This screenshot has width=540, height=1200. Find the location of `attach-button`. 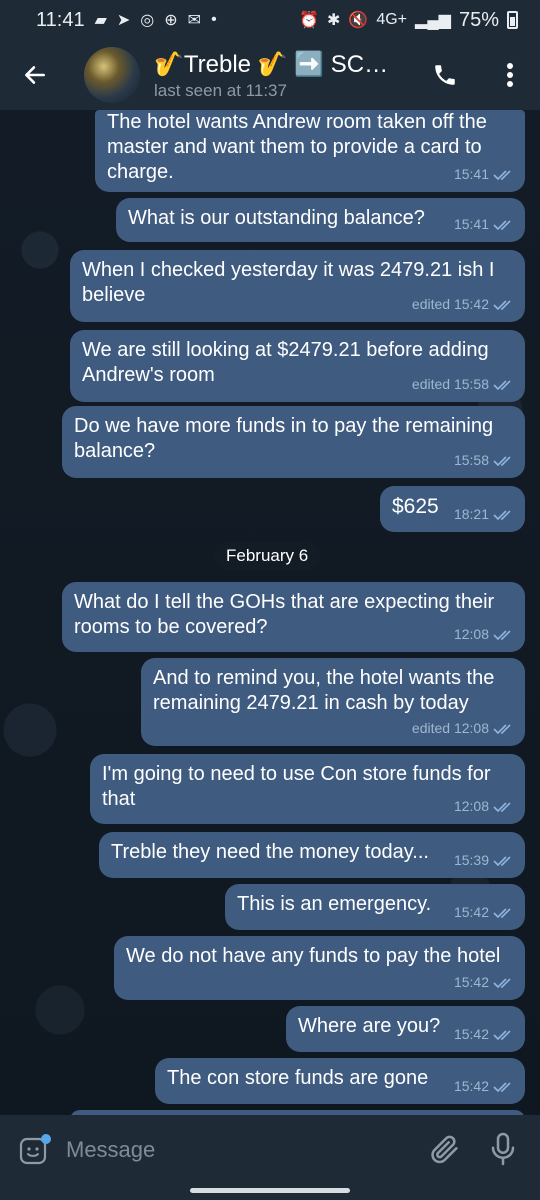

attach-button is located at coordinates (446, 1150).